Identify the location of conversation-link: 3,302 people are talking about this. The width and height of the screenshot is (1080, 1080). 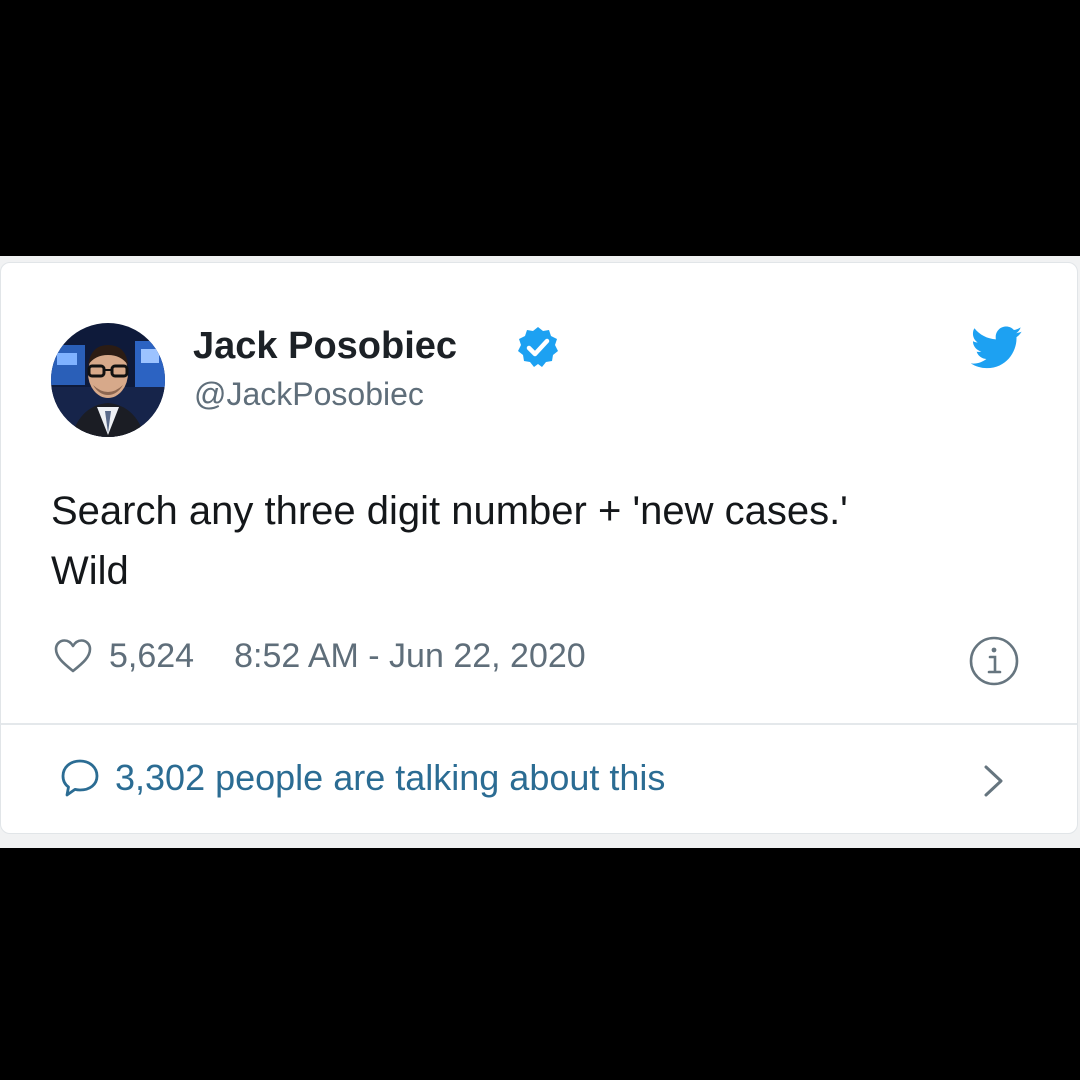
(362, 778).